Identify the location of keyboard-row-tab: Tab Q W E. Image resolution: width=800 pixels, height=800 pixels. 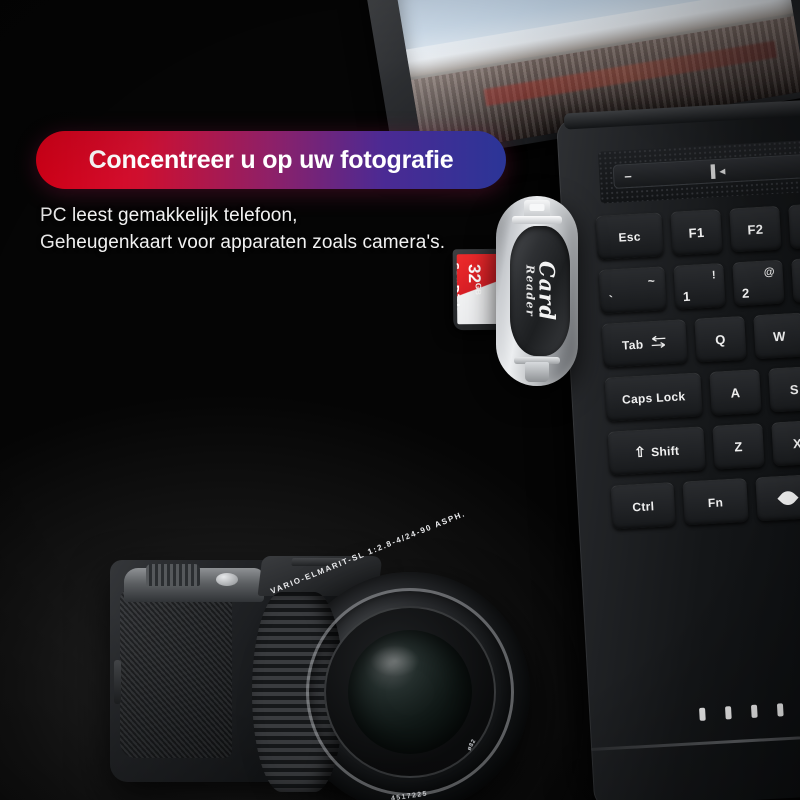
(700, 338).